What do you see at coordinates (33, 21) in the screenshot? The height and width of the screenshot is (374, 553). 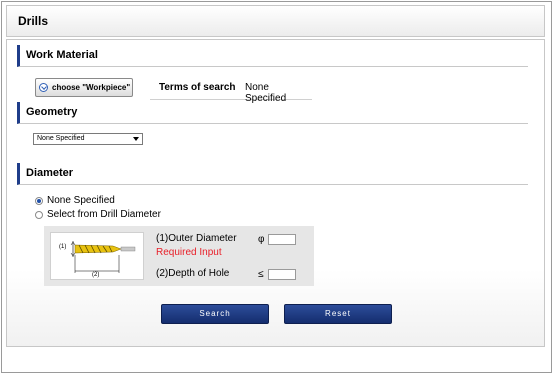 I see `page-title: Drills` at bounding box center [33, 21].